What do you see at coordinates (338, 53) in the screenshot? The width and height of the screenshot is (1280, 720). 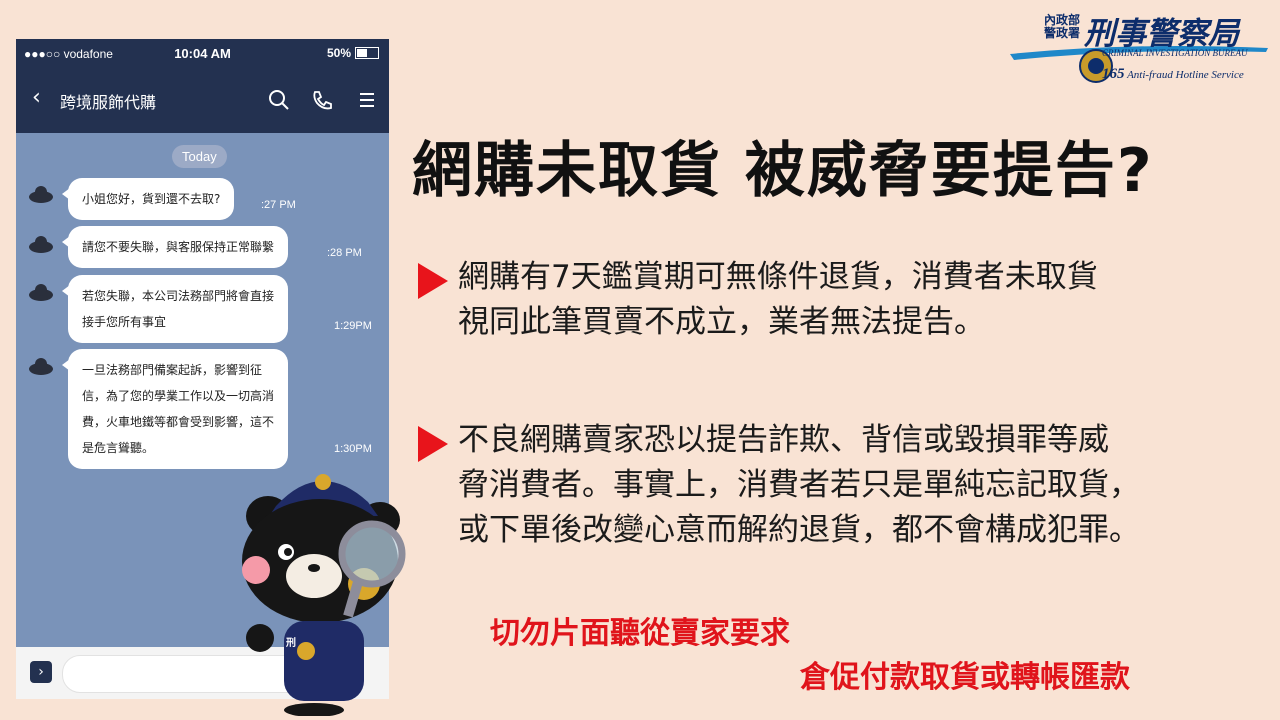 I see `battery-percent: 50%` at bounding box center [338, 53].